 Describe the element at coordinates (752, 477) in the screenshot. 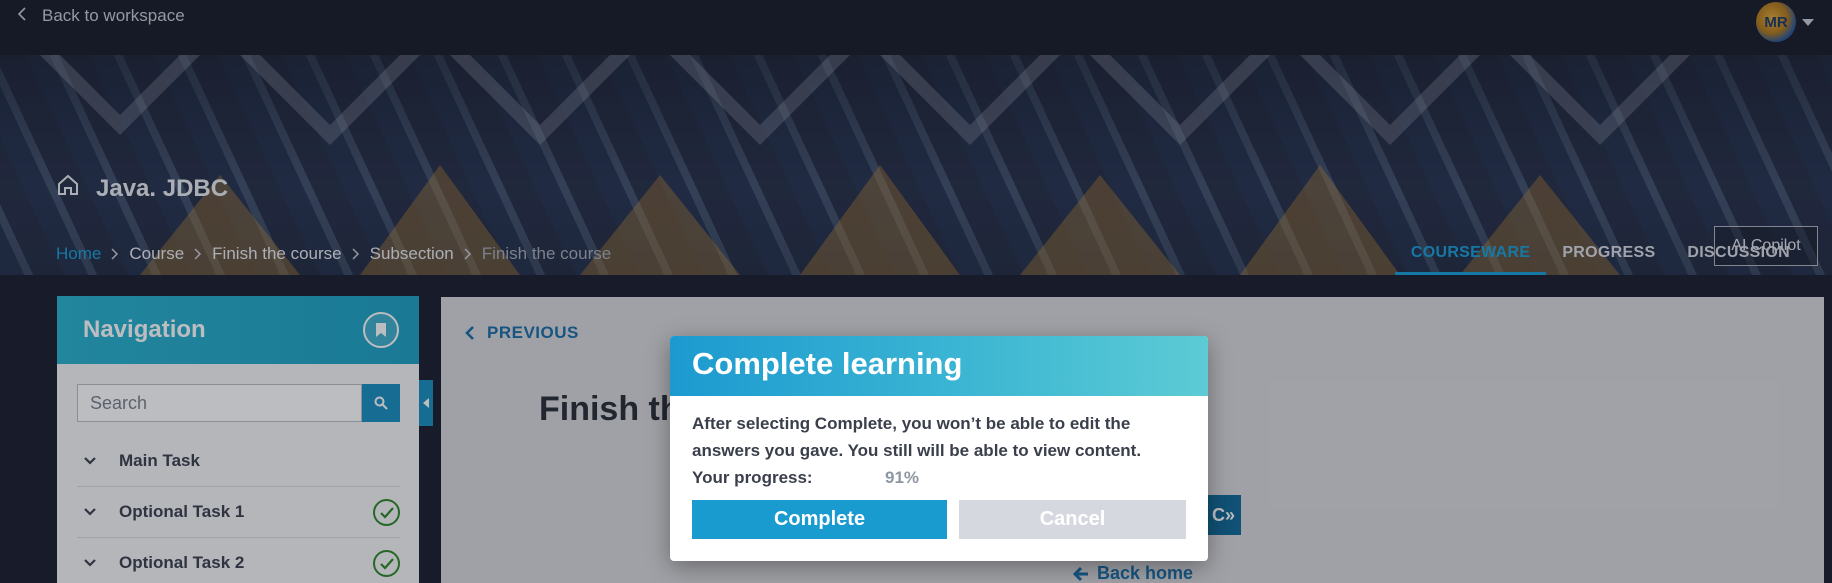

I see `progress-label: Your progress:` at that location.